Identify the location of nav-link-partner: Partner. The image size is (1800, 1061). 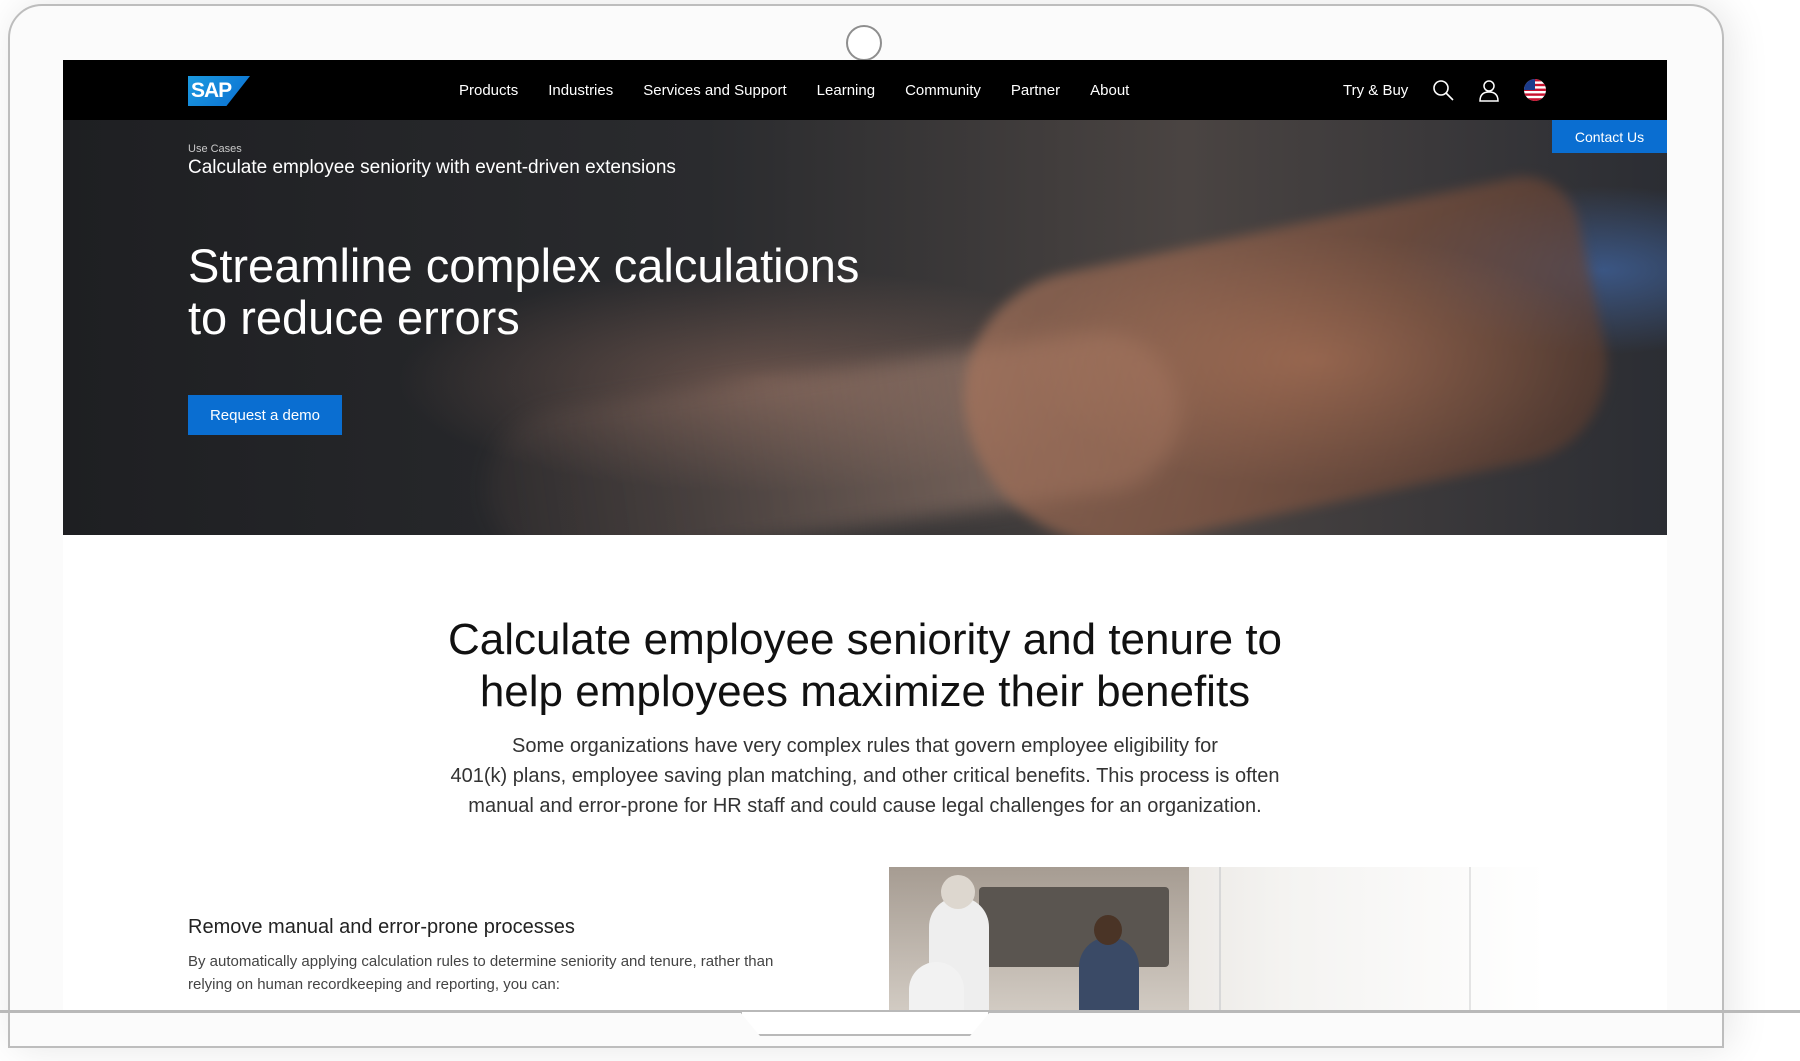
(1035, 90).